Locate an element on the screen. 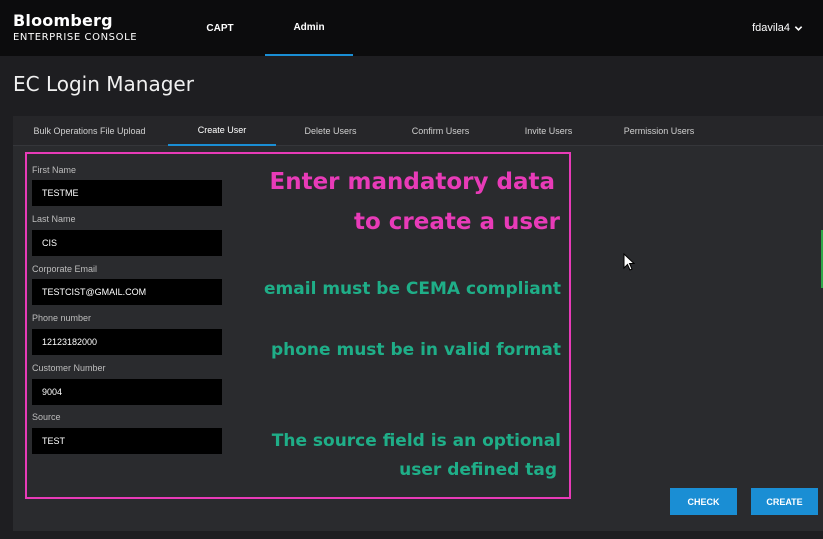  tab-confirm-users: Confirm Users is located at coordinates (440, 131).